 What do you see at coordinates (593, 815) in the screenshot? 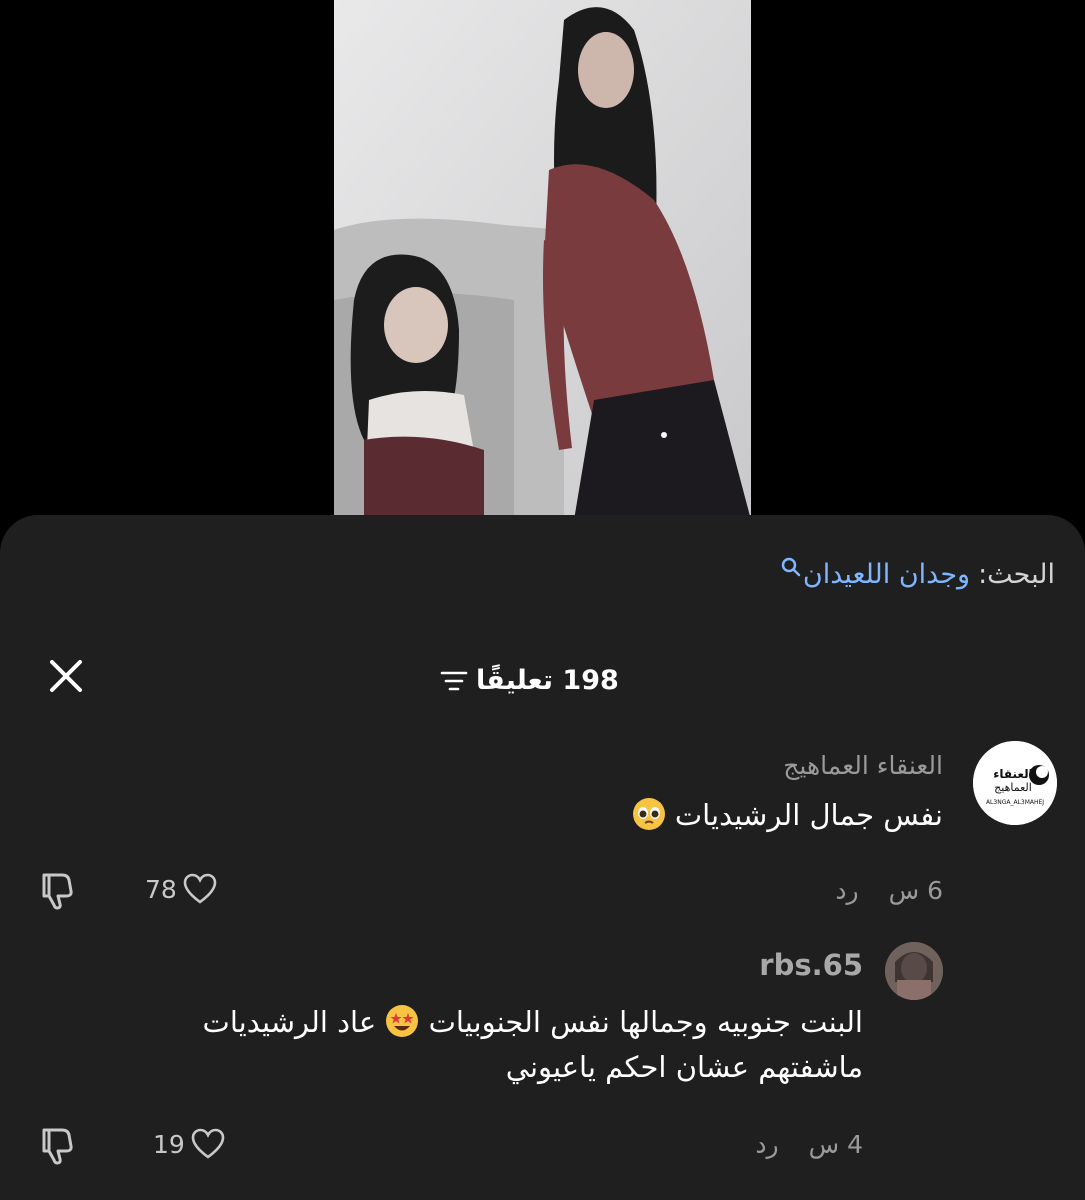
I see `comment-text: نفس جمال الرشيديات` at bounding box center [593, 815].